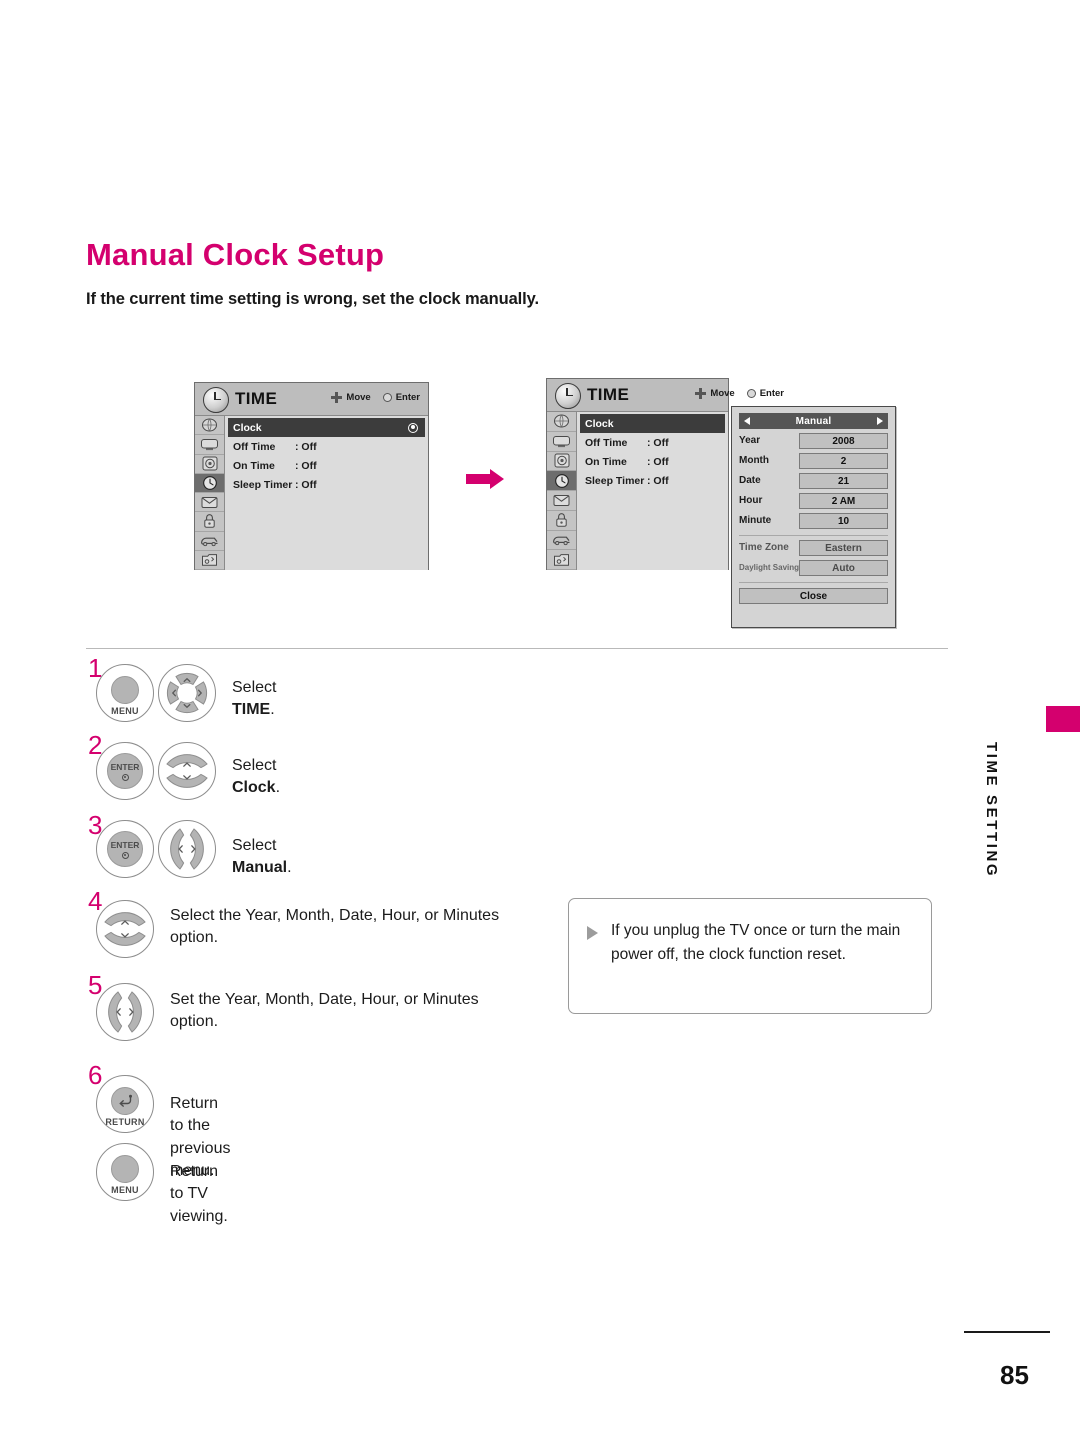 Image resolution: width=1080 pixels, height=1439 pixels. Describe the element at coordinates (813, 421) in the screenshot. I see `dialog-header: Manual` at that location.